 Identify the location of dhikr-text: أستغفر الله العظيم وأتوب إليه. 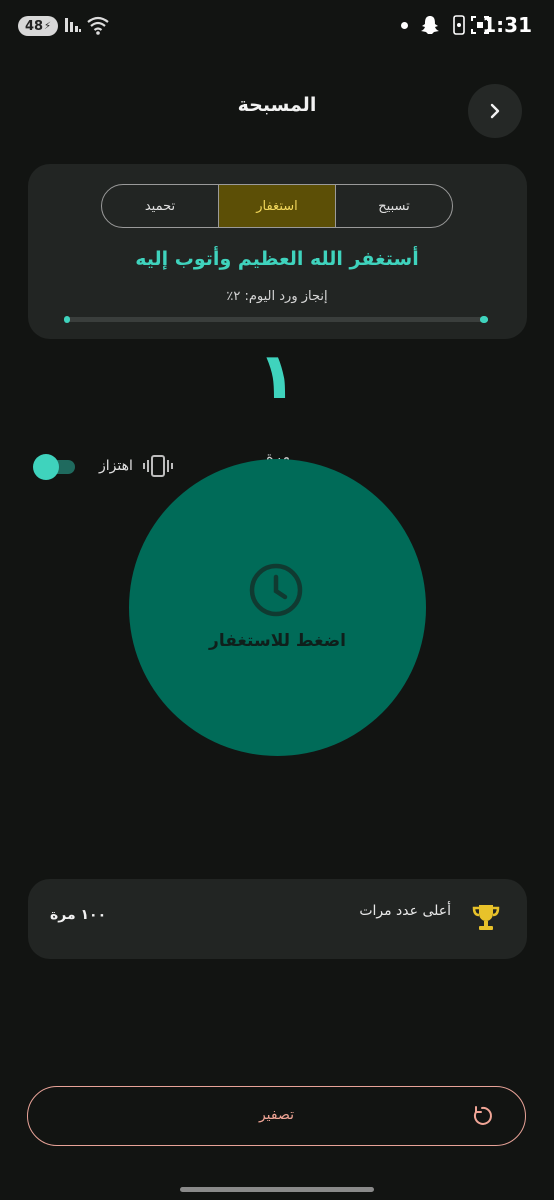
(277, 259).